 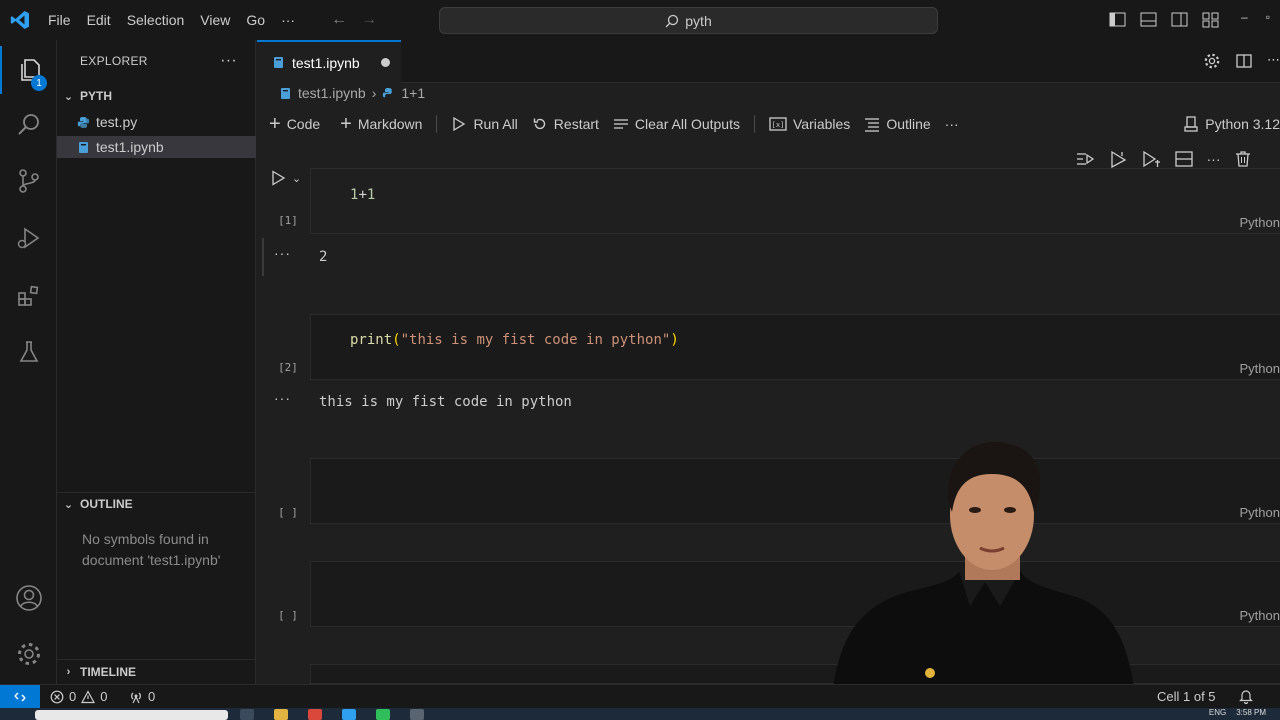 What do you see at coordinates (156, 503) in the screenshot?
I see `outline-header: ⌄ OUTLINE` at bounding box center [156, 503].